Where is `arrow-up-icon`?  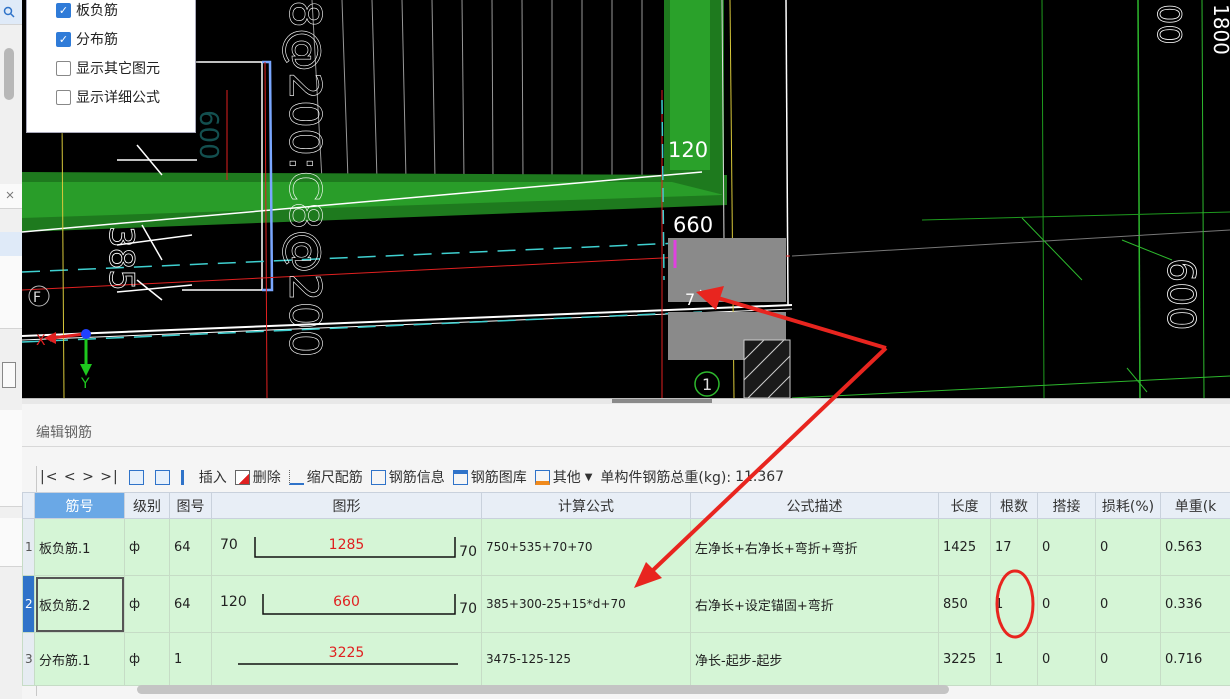
arrow-up-icon is located at coordinates (136, 477).